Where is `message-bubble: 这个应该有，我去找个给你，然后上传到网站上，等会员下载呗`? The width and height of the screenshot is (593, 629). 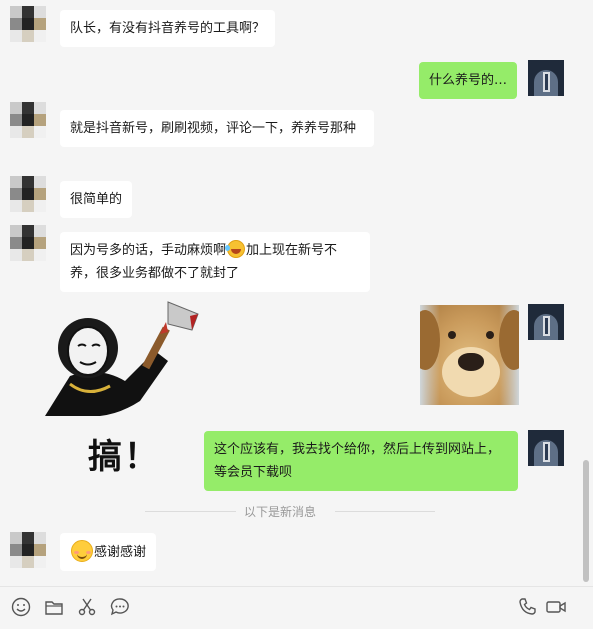
message-bubble: 这个应该有，我去找个给你，然后上传到网站上，等会员下载呗 is located at coordinates (361, 461).